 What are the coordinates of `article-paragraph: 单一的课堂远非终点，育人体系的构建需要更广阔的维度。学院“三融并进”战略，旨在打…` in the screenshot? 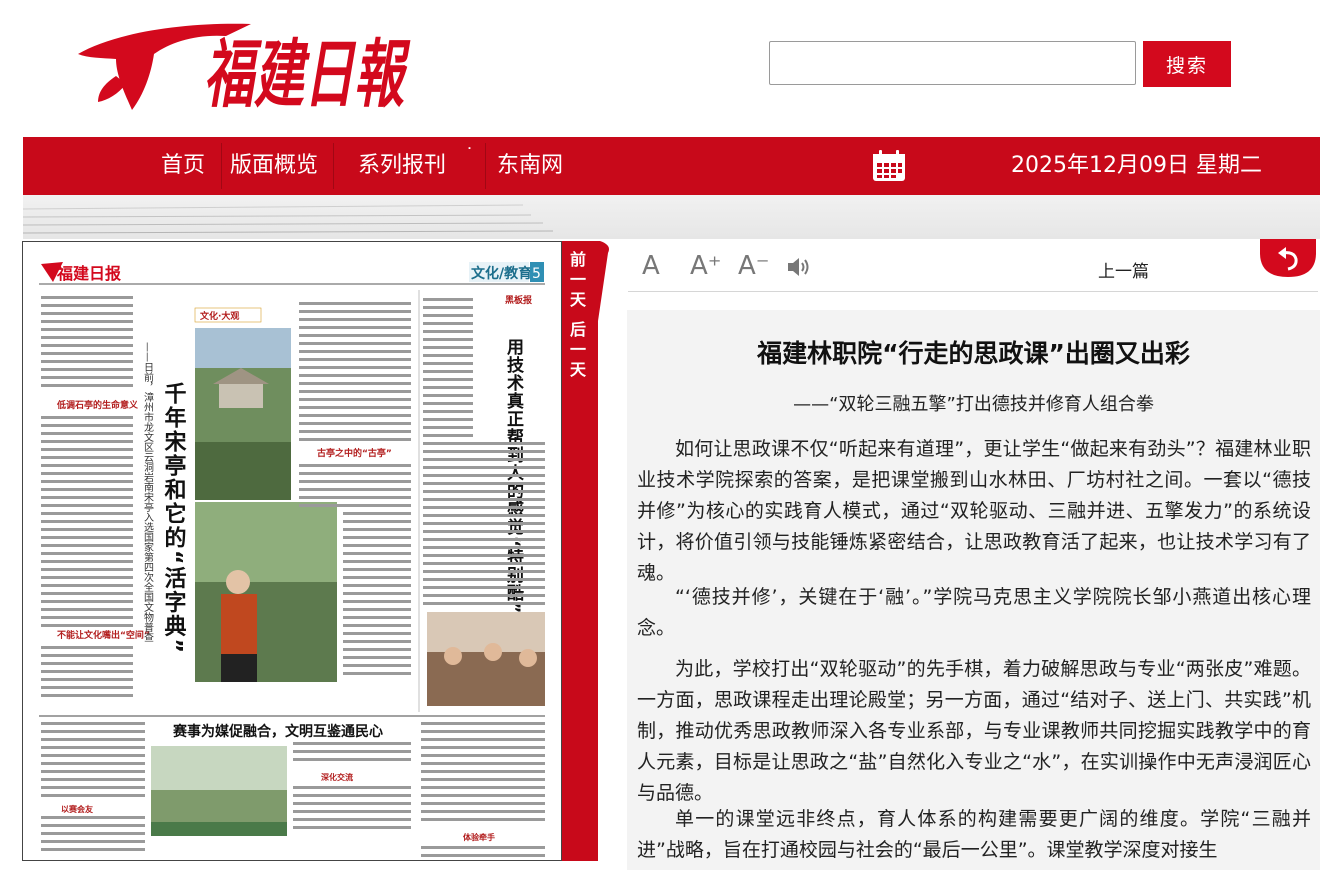 It's located at (974, 834).